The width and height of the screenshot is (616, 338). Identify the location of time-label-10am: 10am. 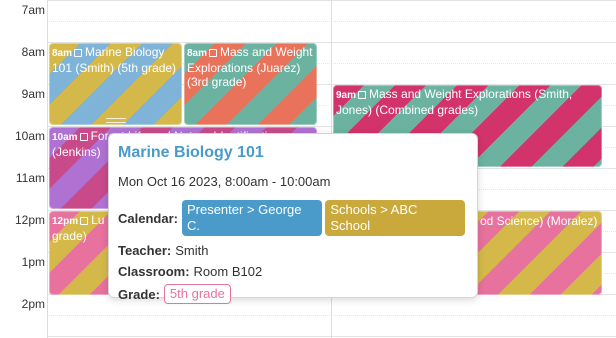
(29, 136).